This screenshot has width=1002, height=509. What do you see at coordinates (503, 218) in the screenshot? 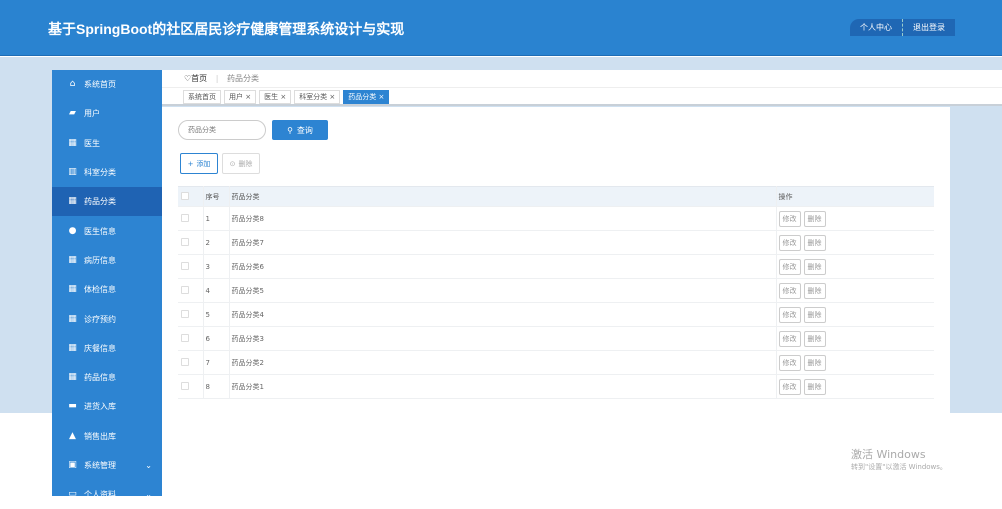
I see `row-name: 药品分类8` at bounding box center [503, 218].